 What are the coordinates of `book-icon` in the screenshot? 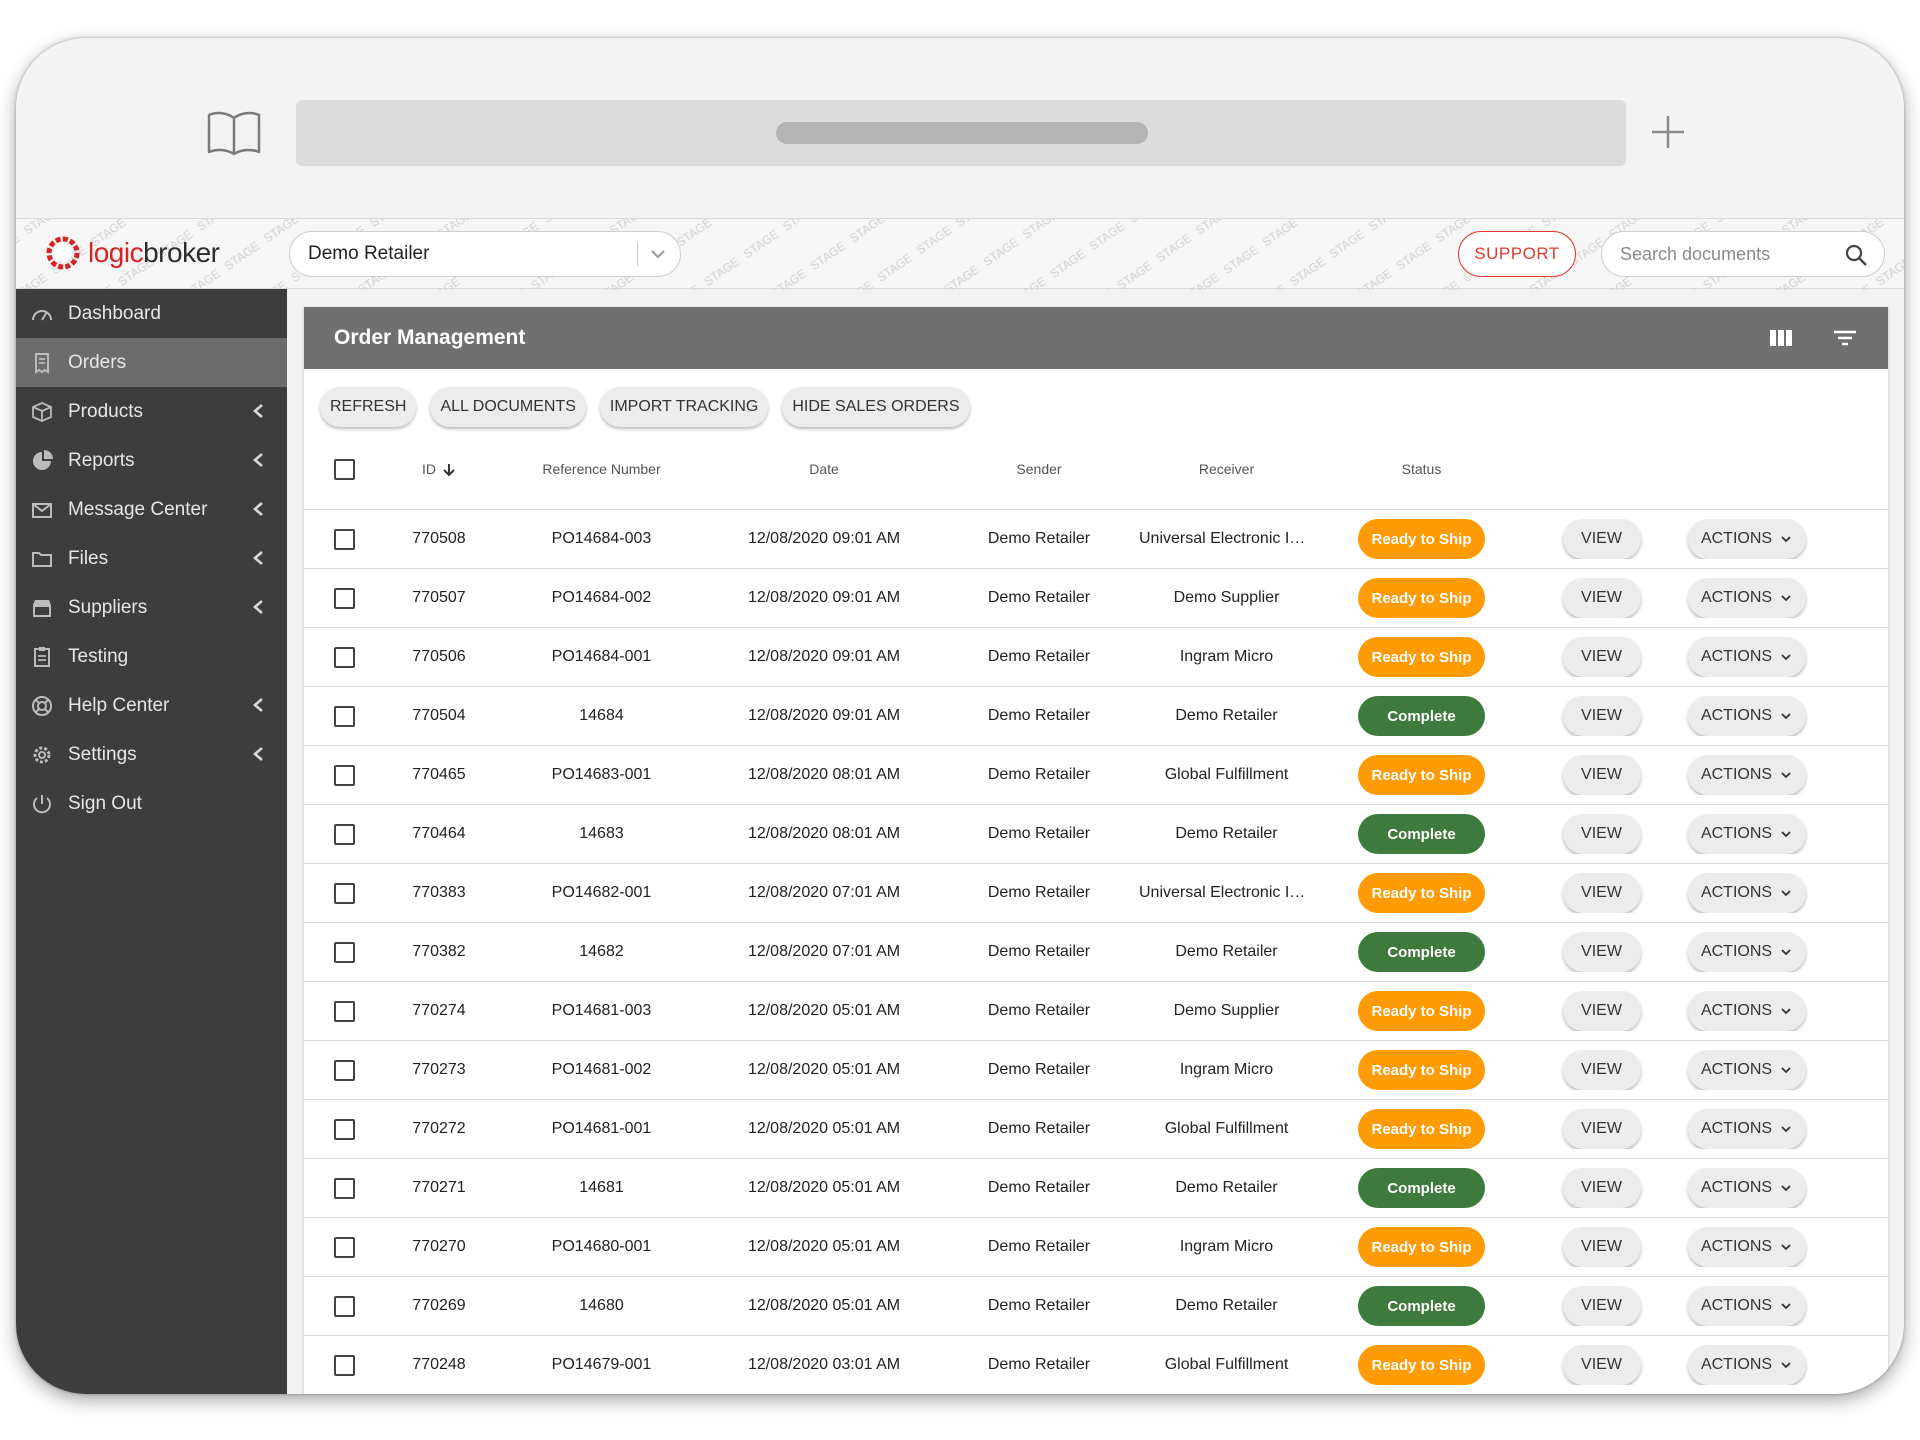 It's located at (234, 133).